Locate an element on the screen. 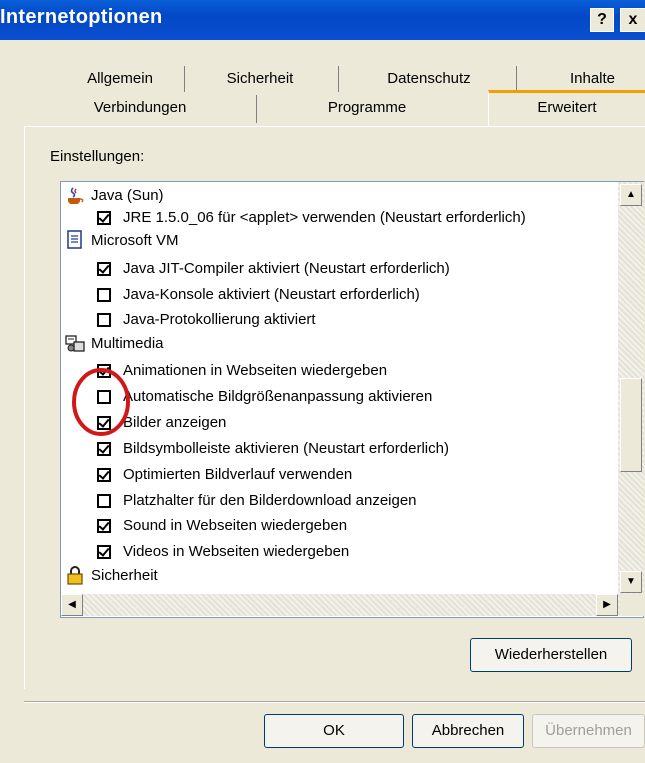 The width and height of the screenshot is (645, 763). multimedia-icon is located at coordinates (75, 343).